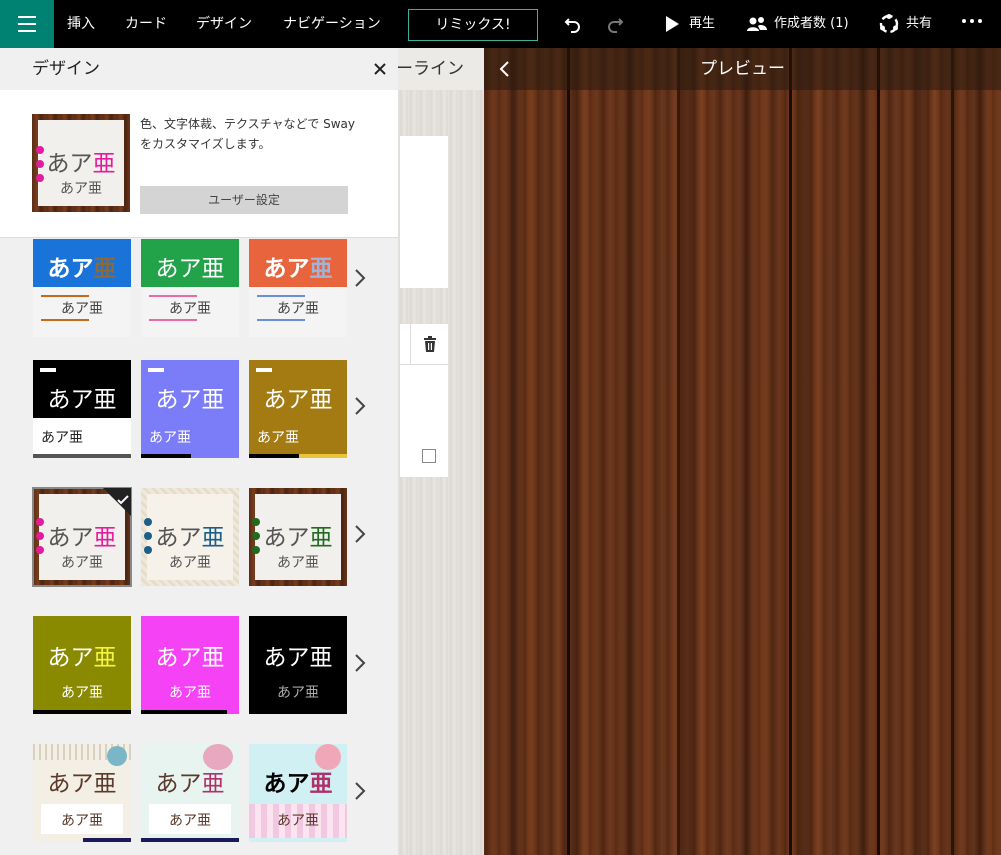 This screenshot has height=855, width=1001. Describe the element at coordinates (573, 24) in the screenshot. I see `undo-icon` at that location.